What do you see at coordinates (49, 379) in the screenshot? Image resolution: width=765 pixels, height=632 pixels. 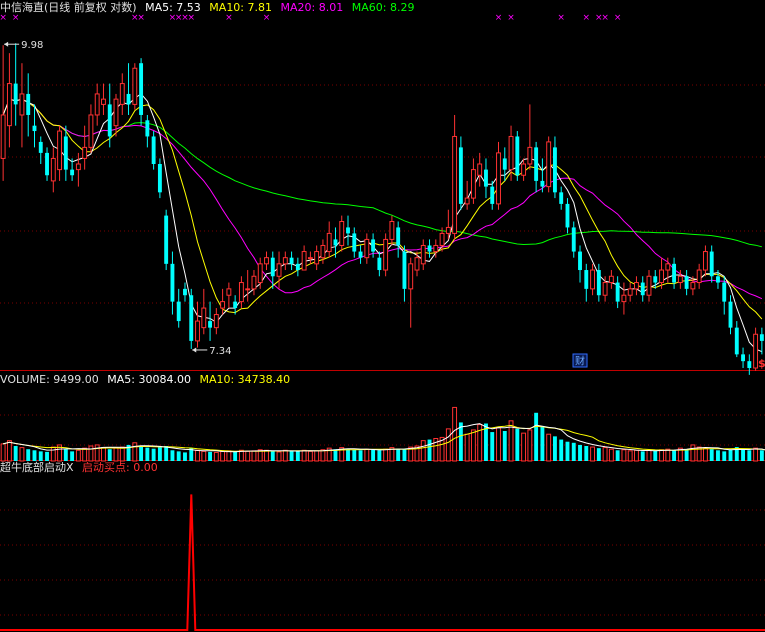 I see `volume-label: VOLUME: 9499.00` at bounding box center [49, 379].